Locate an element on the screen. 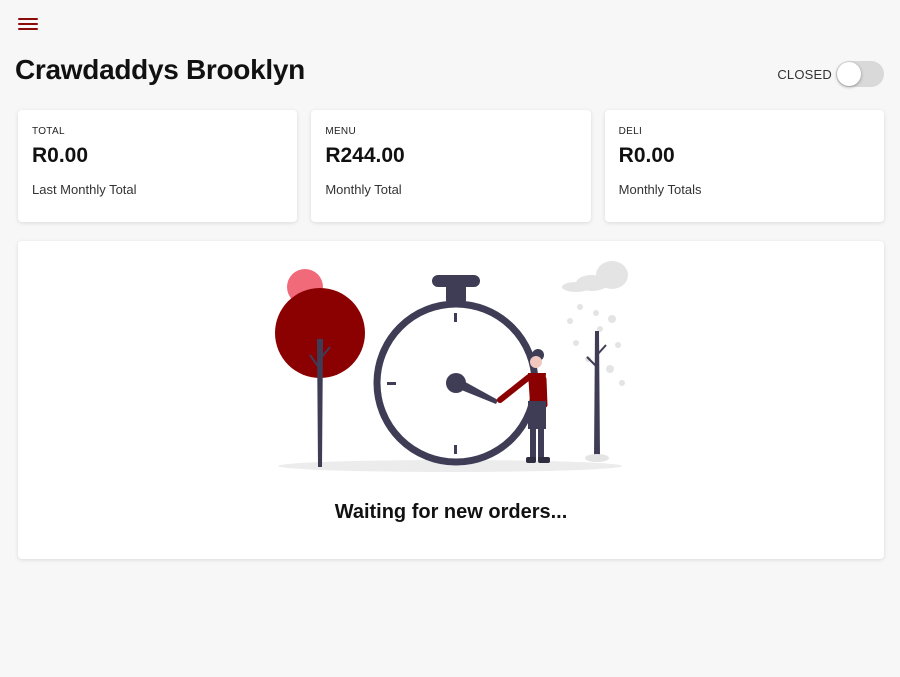  open-closed-toggle is located at coordinates (860, 74).